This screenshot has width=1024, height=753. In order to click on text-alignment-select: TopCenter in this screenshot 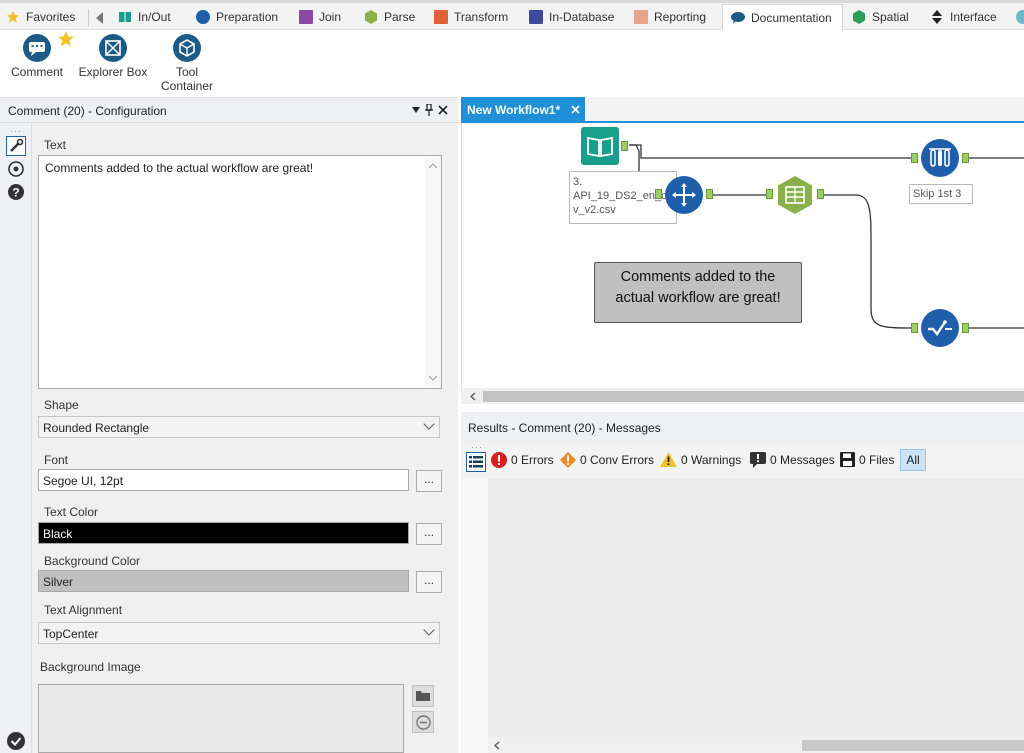, I will do `click(239, 633)`.